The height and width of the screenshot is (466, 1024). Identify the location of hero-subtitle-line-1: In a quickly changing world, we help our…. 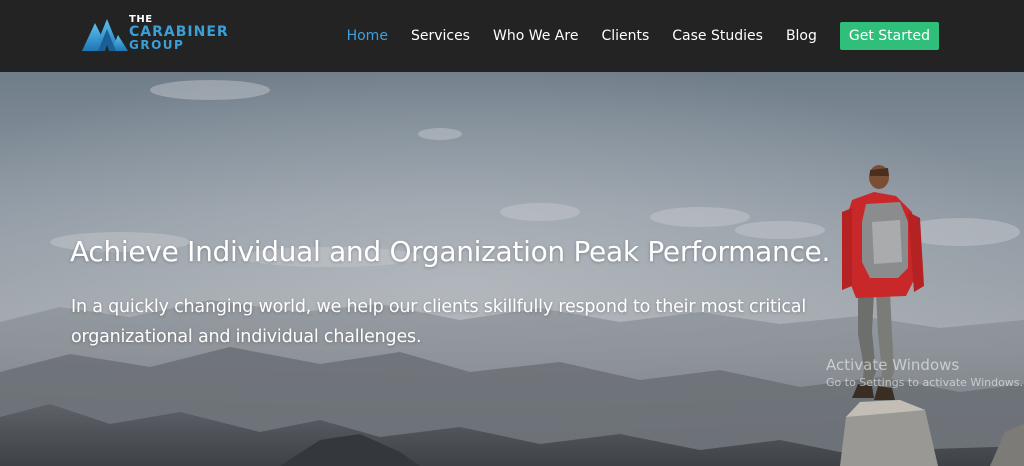
(438, 307).